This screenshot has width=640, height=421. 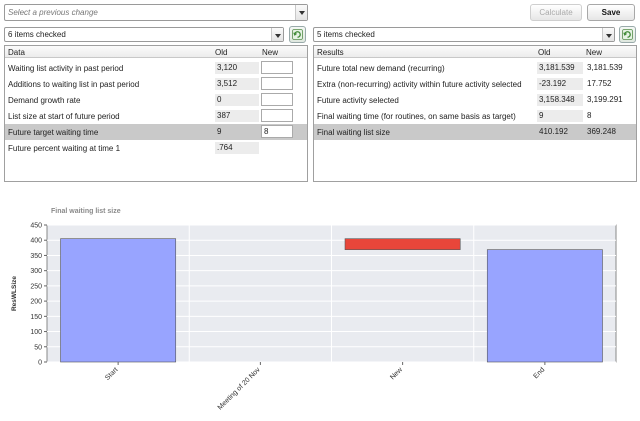 I want to click on y-tick-label: 50, so click(x=38, y=347).